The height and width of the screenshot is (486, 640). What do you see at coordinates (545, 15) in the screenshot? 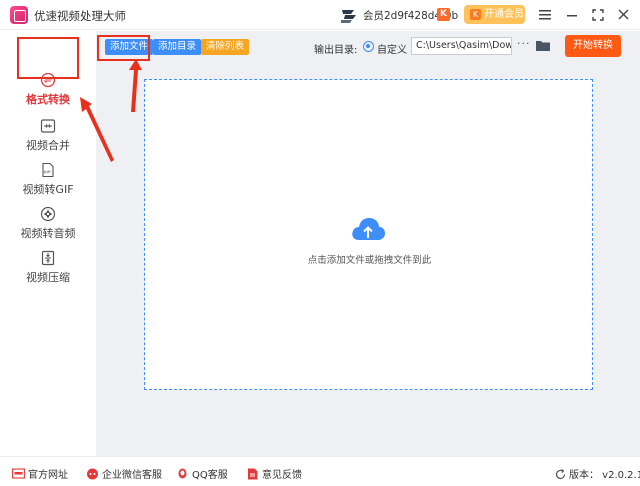
I see `menu-icon` at bounding box center [545, 15].